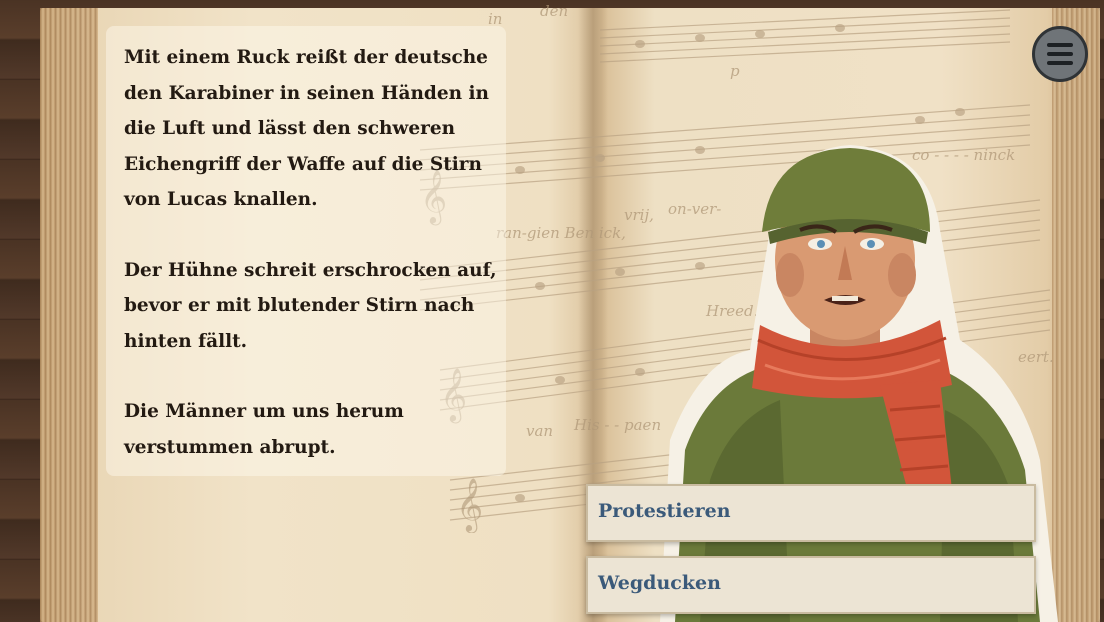 The height and width of the screenshot is (622, 1104). I want to click on lyric: p, so click(735, 71).